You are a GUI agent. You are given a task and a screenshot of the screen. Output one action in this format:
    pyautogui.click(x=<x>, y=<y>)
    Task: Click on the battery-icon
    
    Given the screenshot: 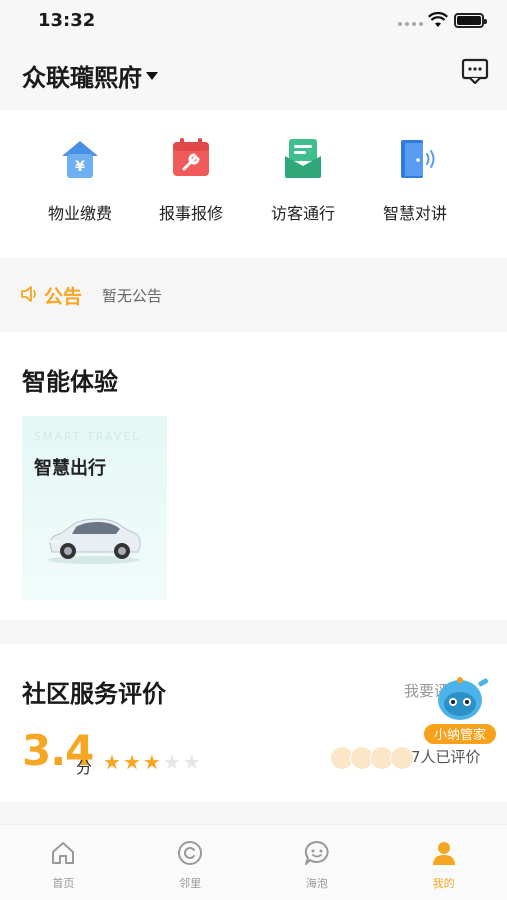 What is the action you would take?
    pyautogui.click(x=470, y=20)
    